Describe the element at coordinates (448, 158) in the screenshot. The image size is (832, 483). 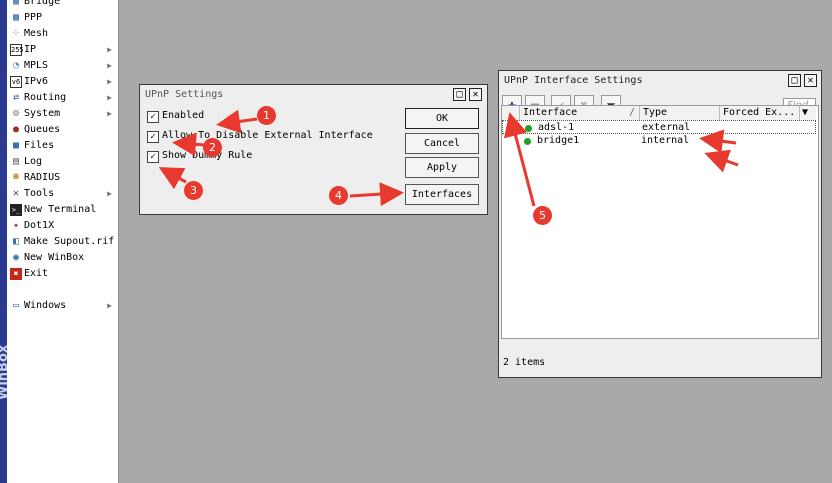
I see `annotation-arrows` at that location.